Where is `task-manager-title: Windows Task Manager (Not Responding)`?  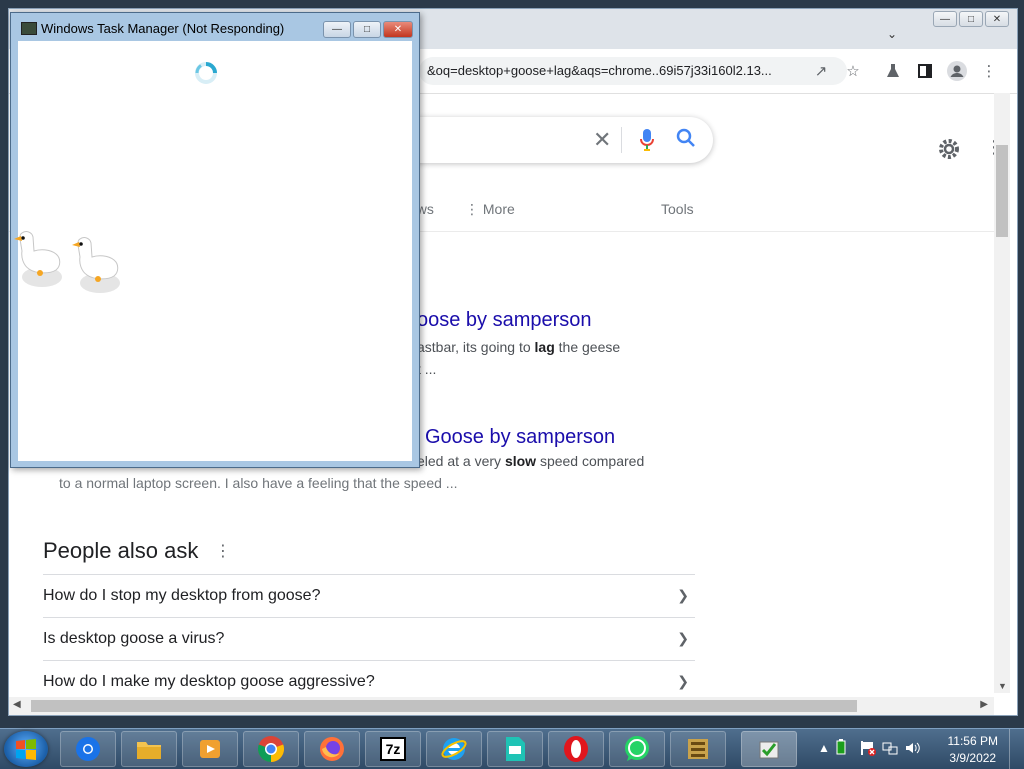
task-manager-title: Windows Task Manager (Not Responding) is located at coordinates (163, 28).